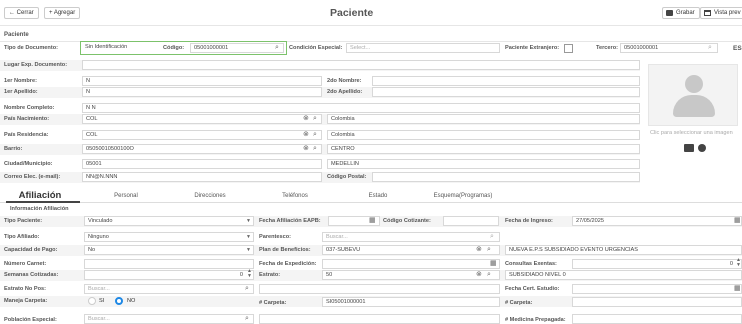  I want to click on nombre1-input: N, so click(202, 81).